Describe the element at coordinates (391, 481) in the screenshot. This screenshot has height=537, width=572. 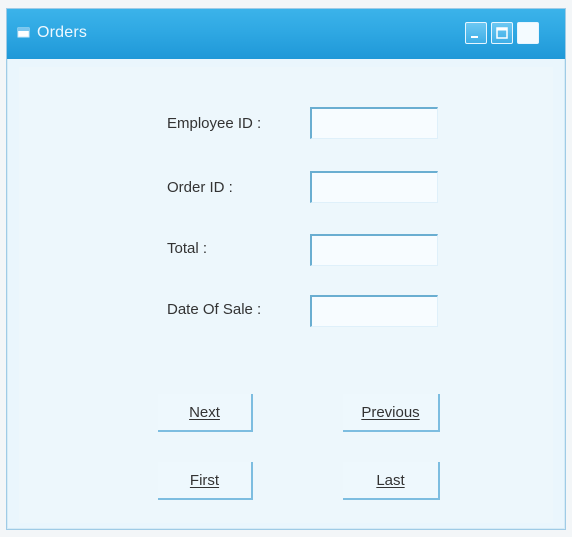
I see `last-button: Last` at that location.